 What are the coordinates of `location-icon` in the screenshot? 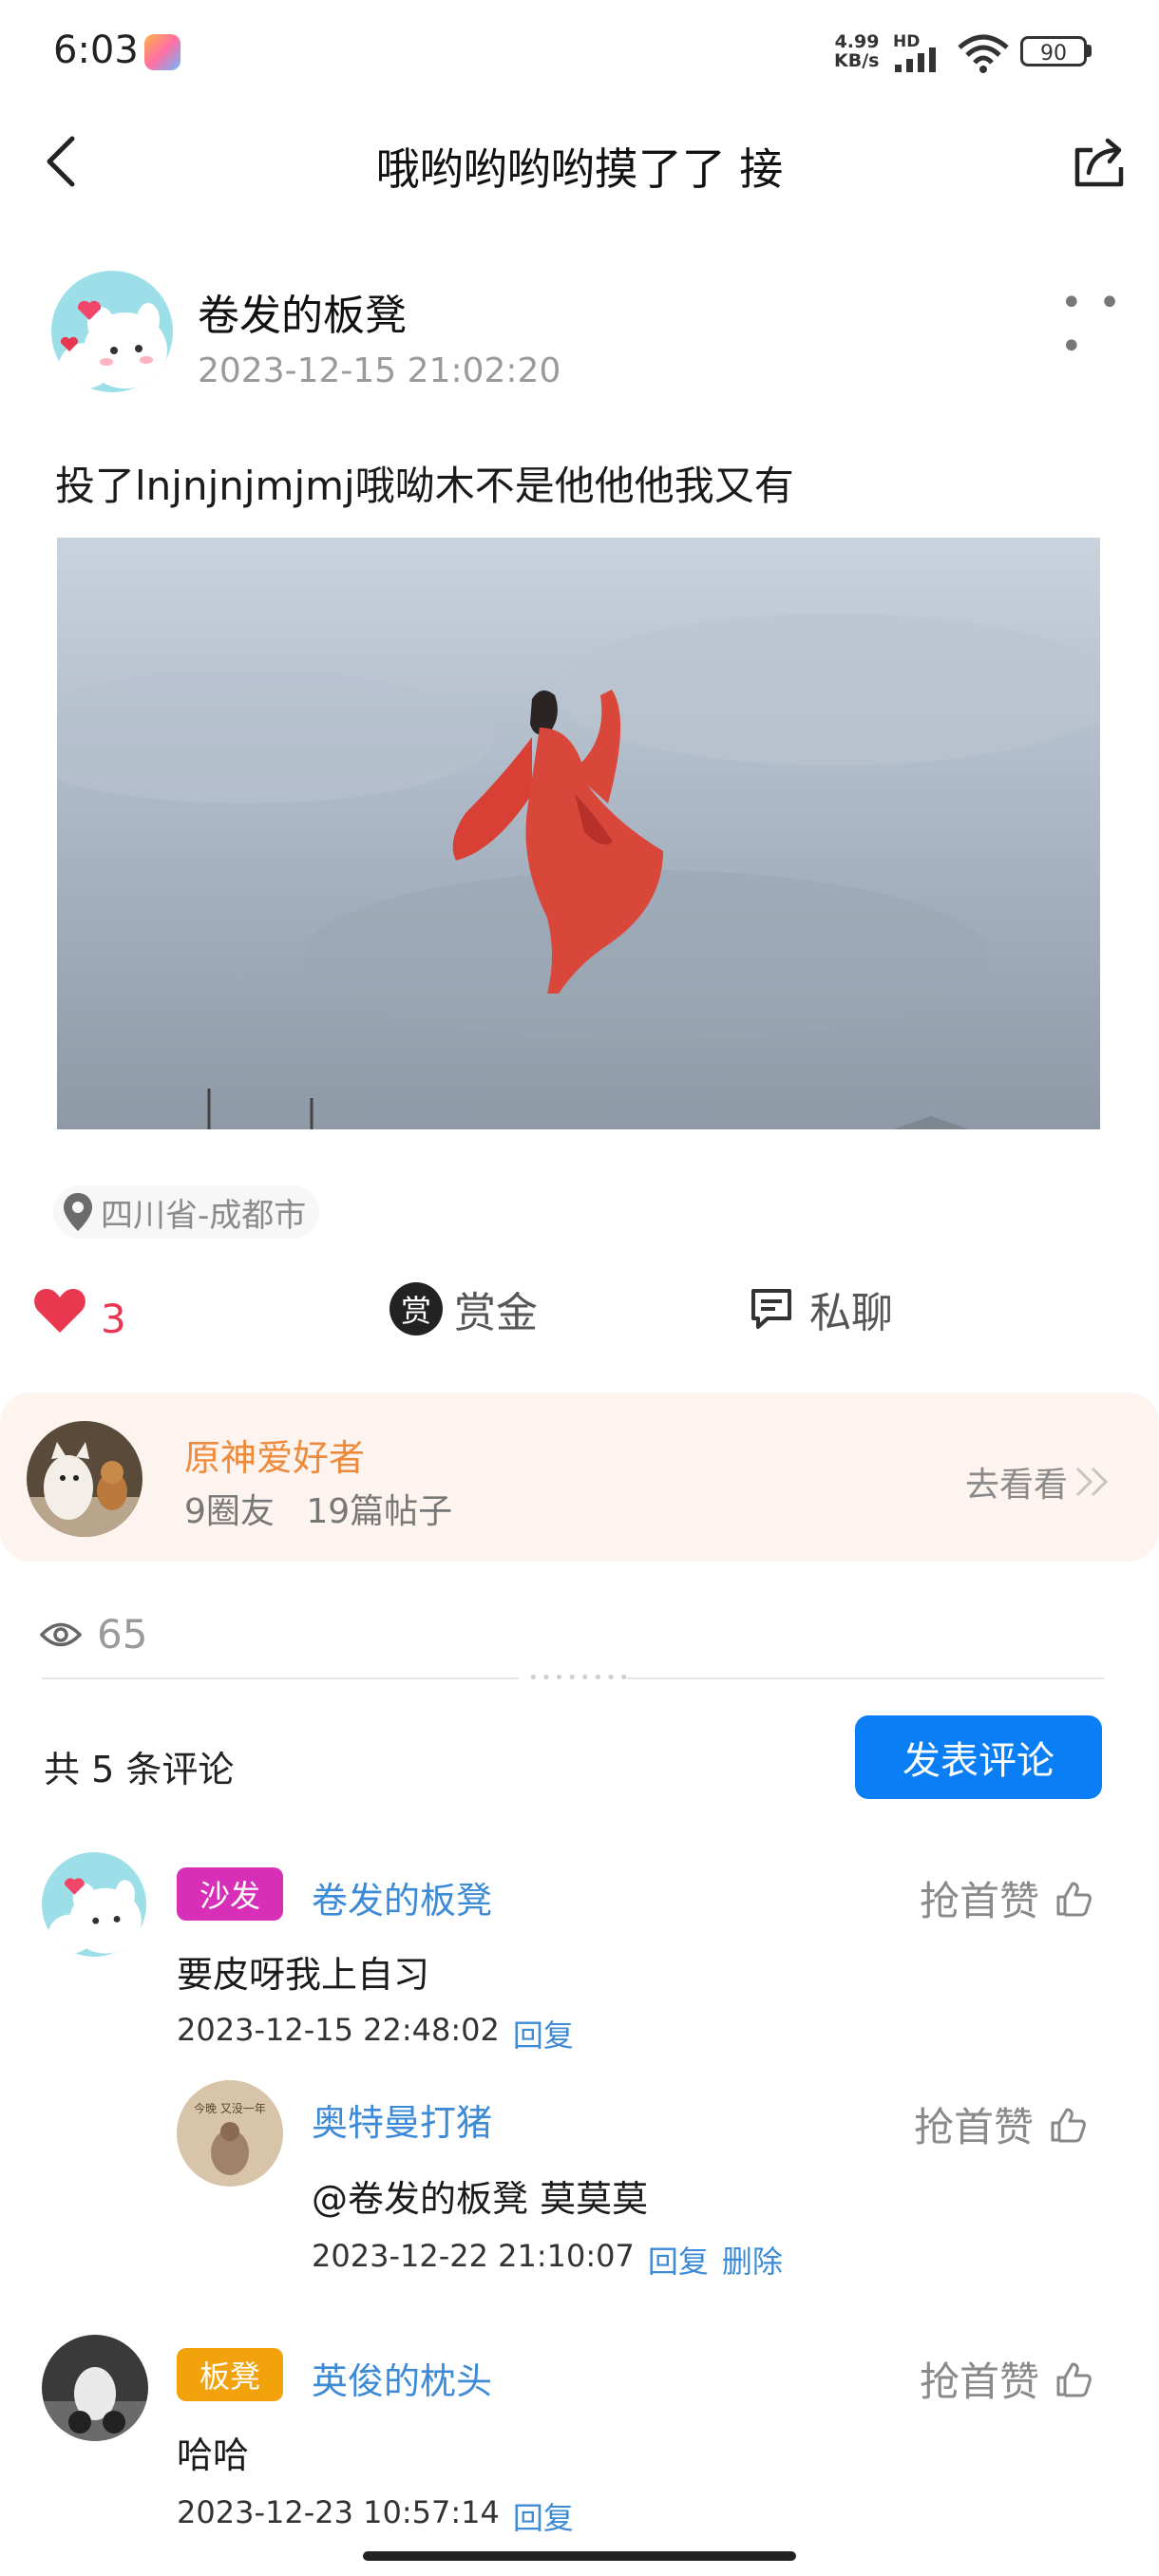 It's located at (78, 1212).